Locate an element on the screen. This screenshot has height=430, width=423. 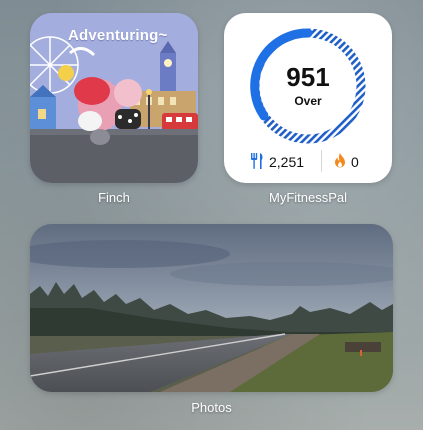
calories-status: Over is located at coordinates (308, 101).